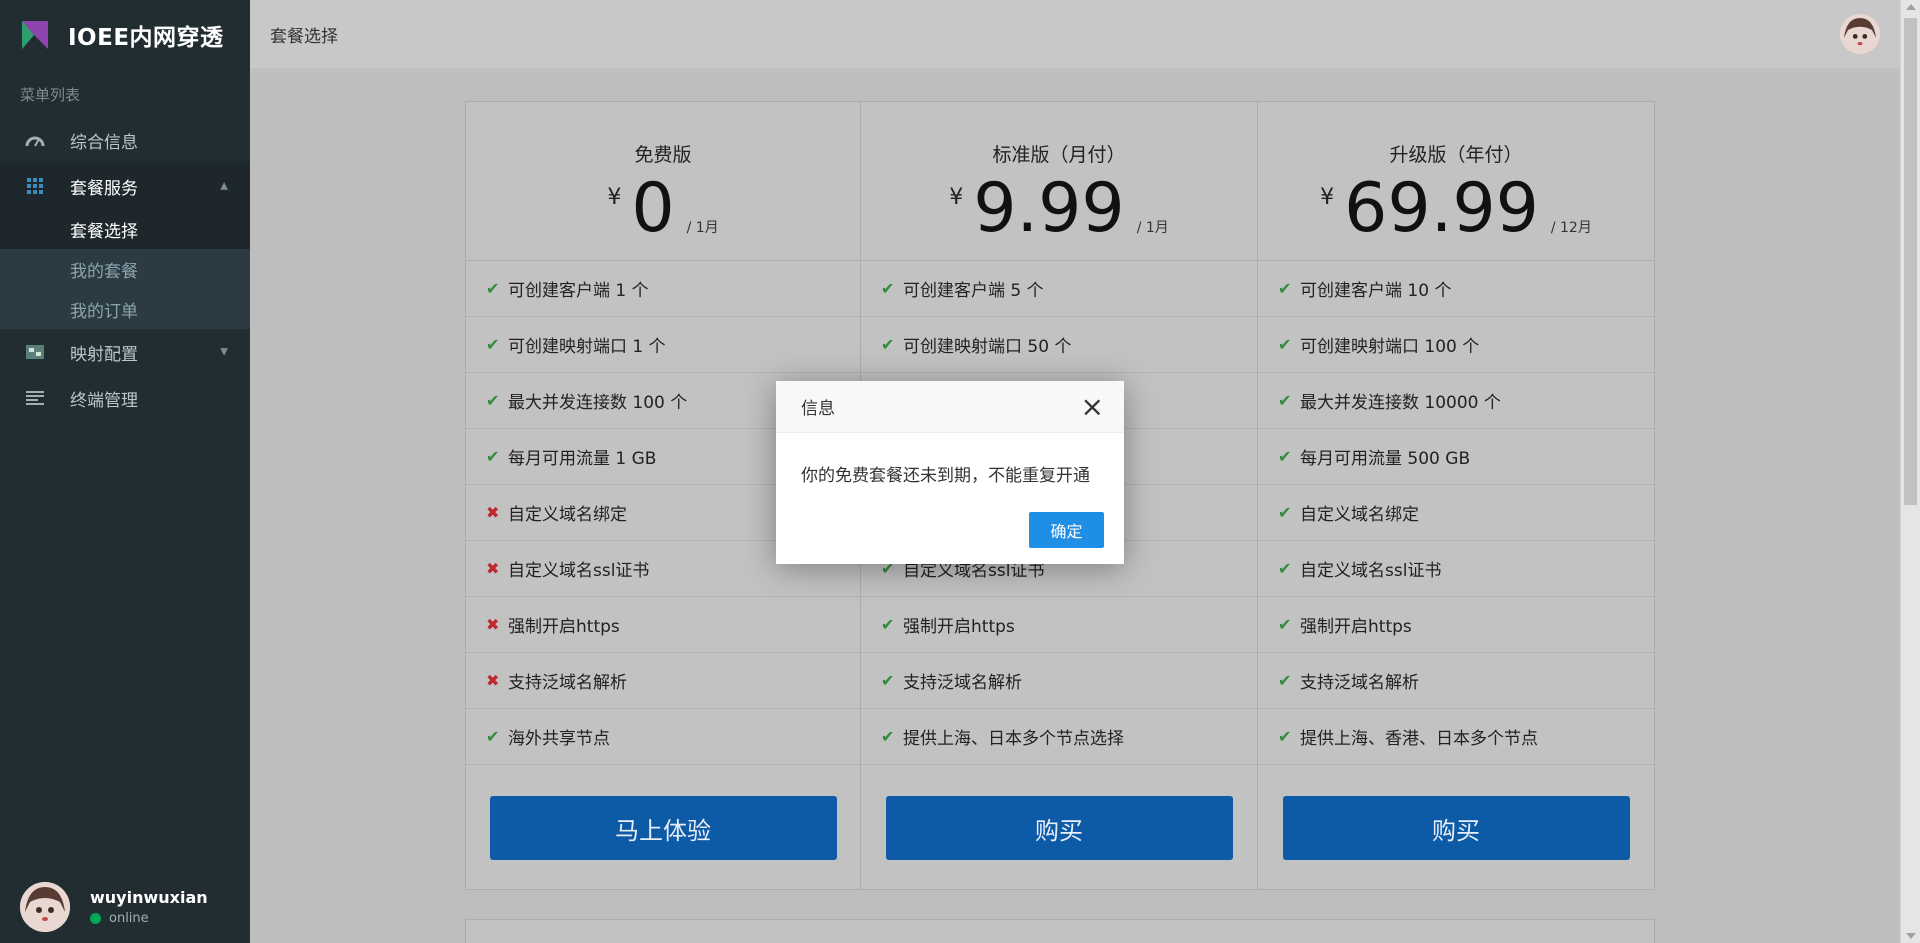  What do you see at coordinates (1049, 208) in the screenshot?
I see `plan-price: 9.99` at bounding box center [1049, 208].